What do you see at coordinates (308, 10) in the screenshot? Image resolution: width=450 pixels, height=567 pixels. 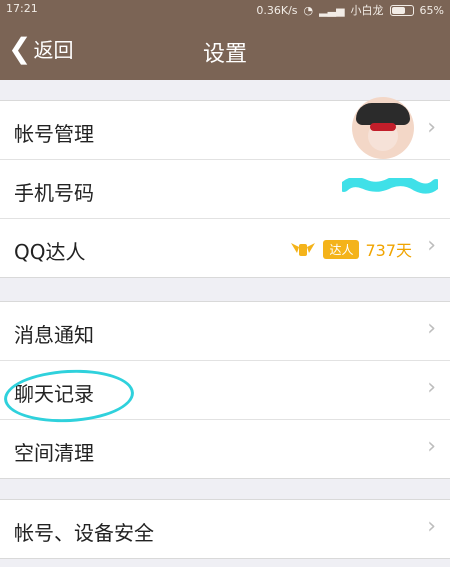 I see `wifi-icon: ◔` at bounding box center [308, 10].